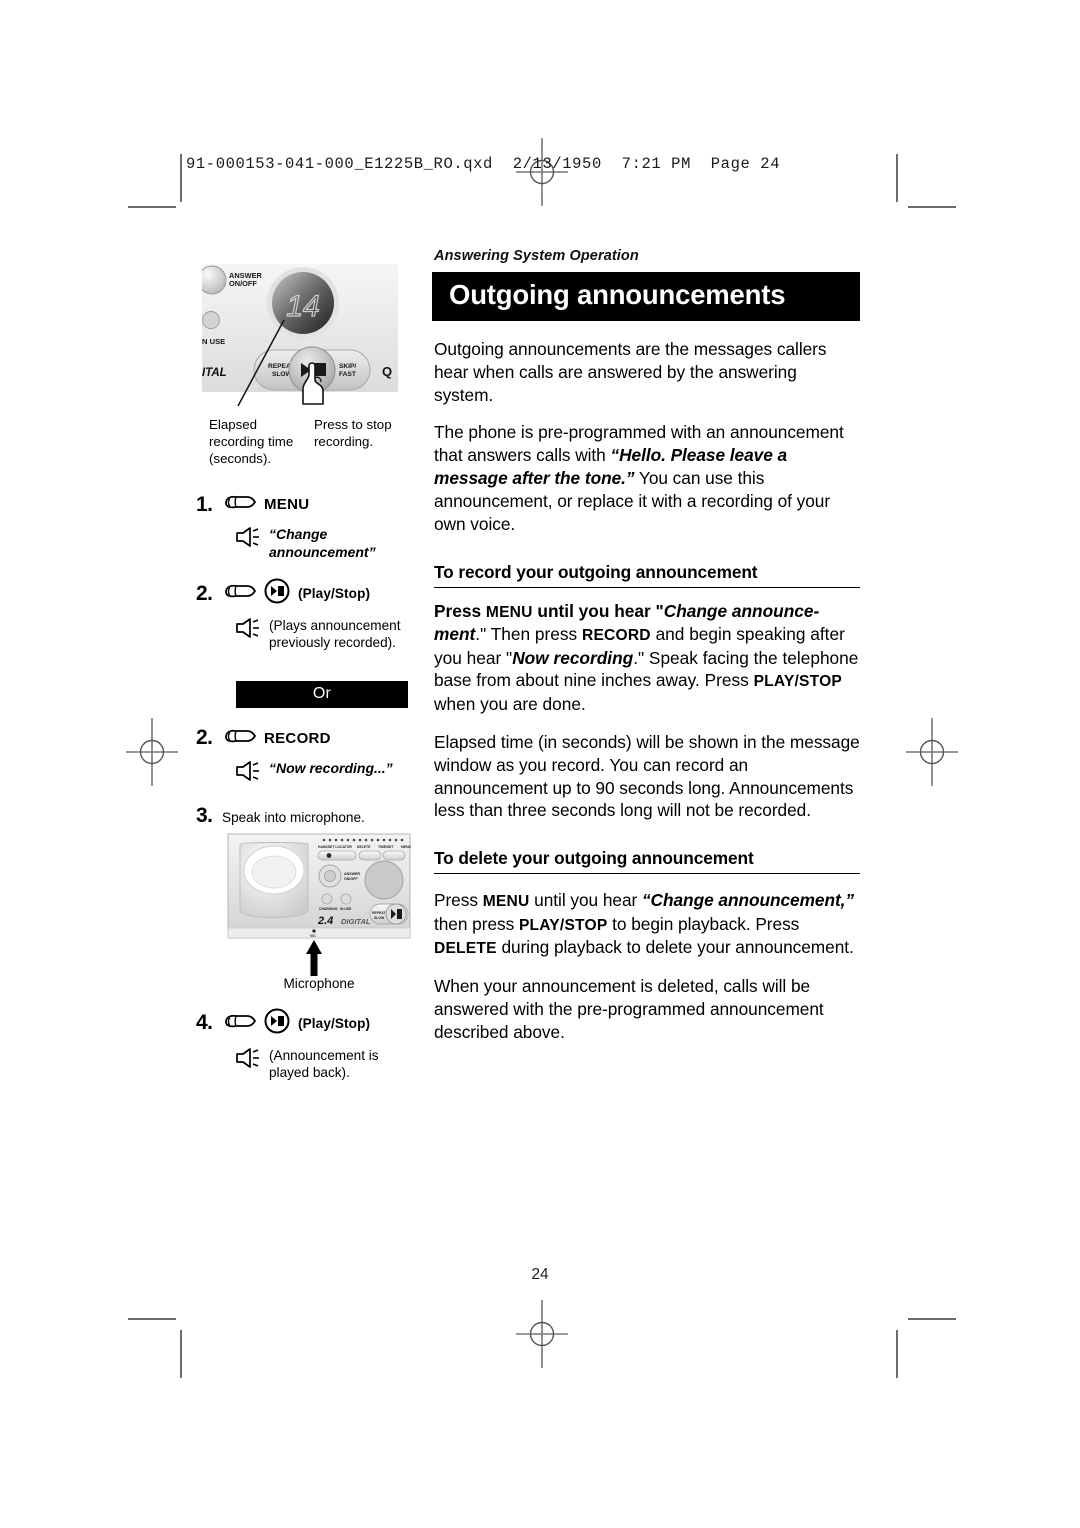 This screenshot has height=1528, width=1080. What do you see at coordinates (379, 913) in the screenshot?
I see `svg-text: REPEAT/` at bounding box center [379, 913].